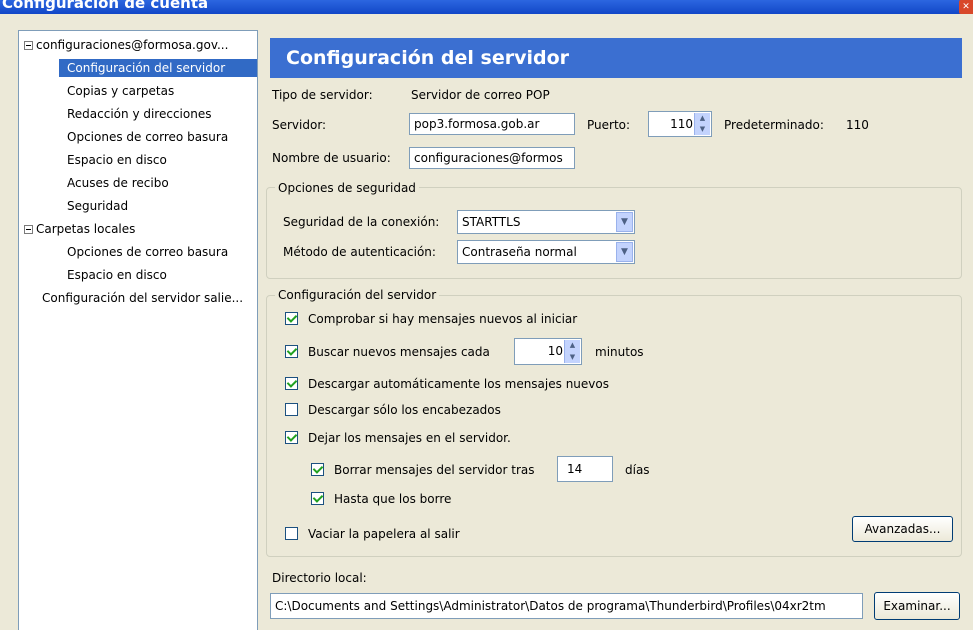 Image resolution: width=973 pixels, height=630 pixels. I want to click on auth-method-label: Método de autenticación:, so click(359, 252).